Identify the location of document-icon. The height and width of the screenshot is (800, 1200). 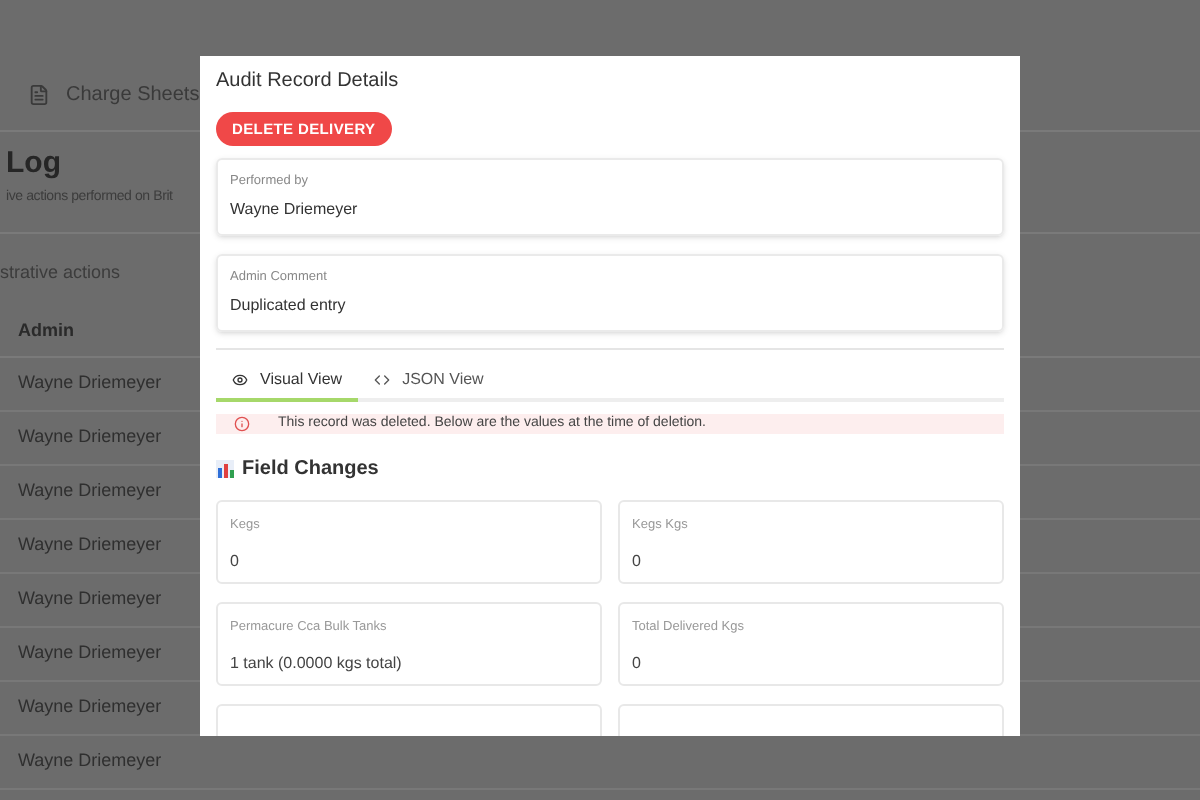
(39, 95).